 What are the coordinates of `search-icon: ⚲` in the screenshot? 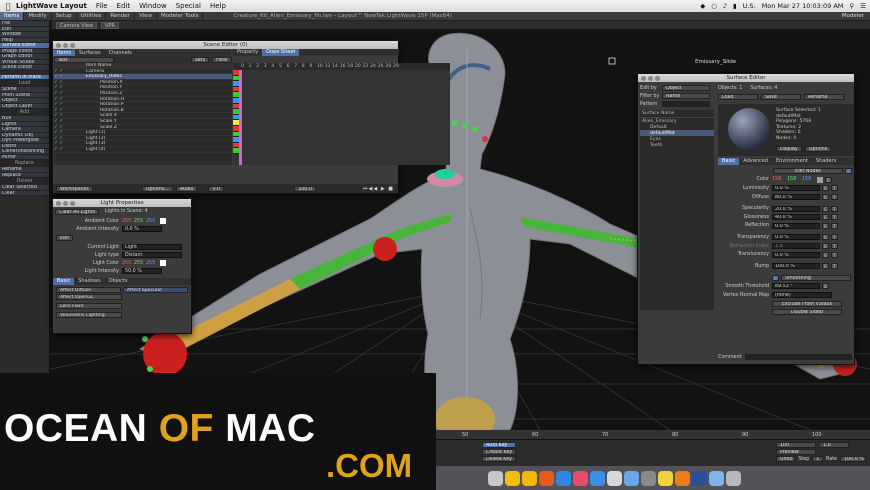 It's located at (851, 6).